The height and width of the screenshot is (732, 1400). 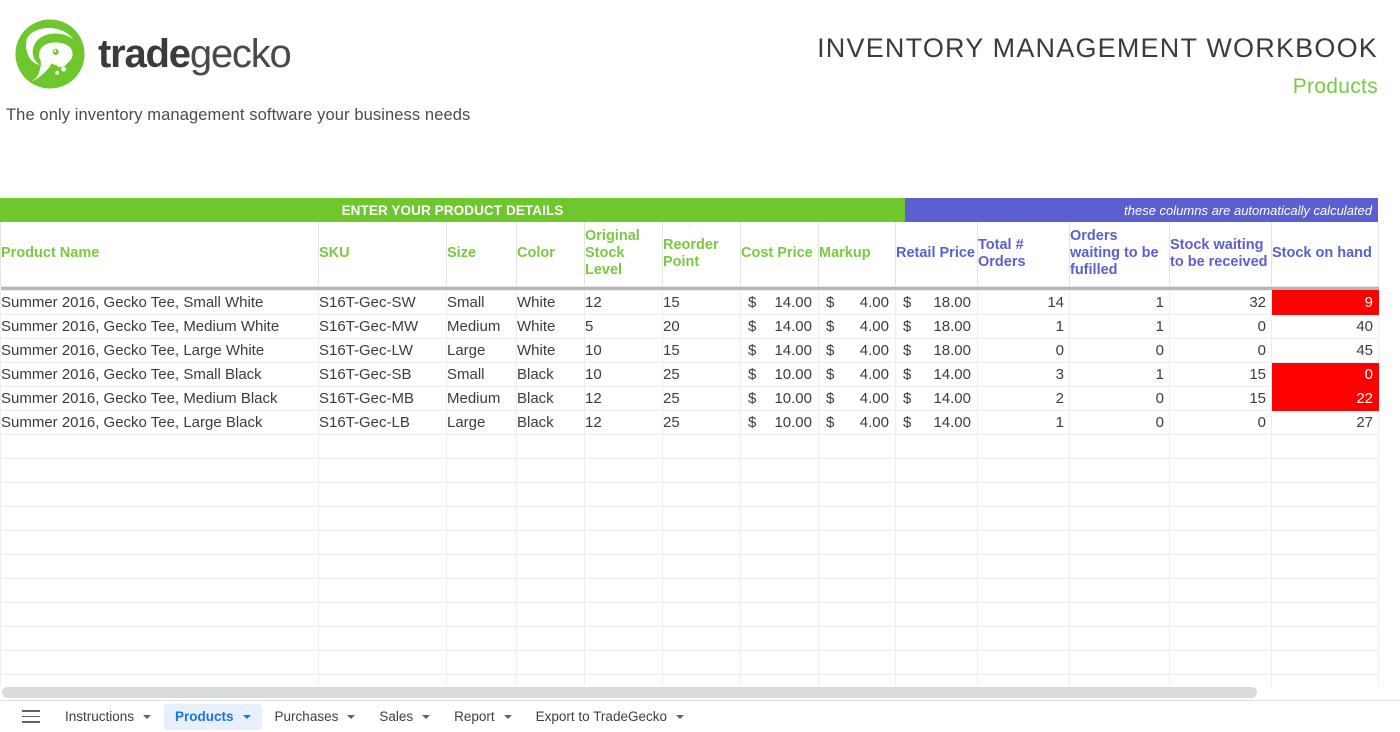 I want to click on cell-reorder-point: 25, so click(x=701, y=374).